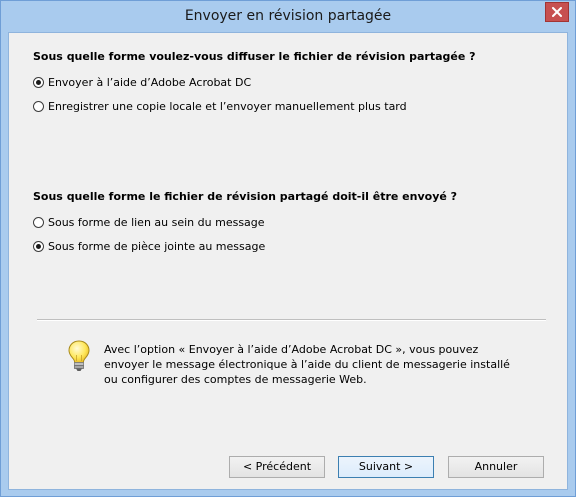  Describe the element at coordinates (156, 222) in the screenshot. I see `radio-label: Sous forme de lien au sein du message` at that location.